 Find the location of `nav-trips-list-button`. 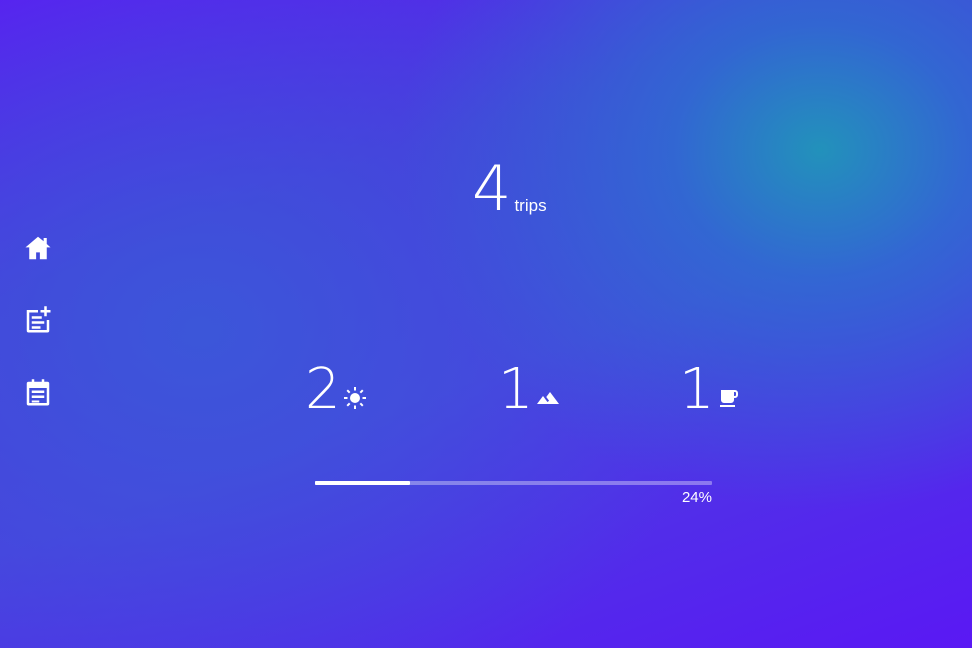

nav-trips-list-button is located at coordinates (38, 393).